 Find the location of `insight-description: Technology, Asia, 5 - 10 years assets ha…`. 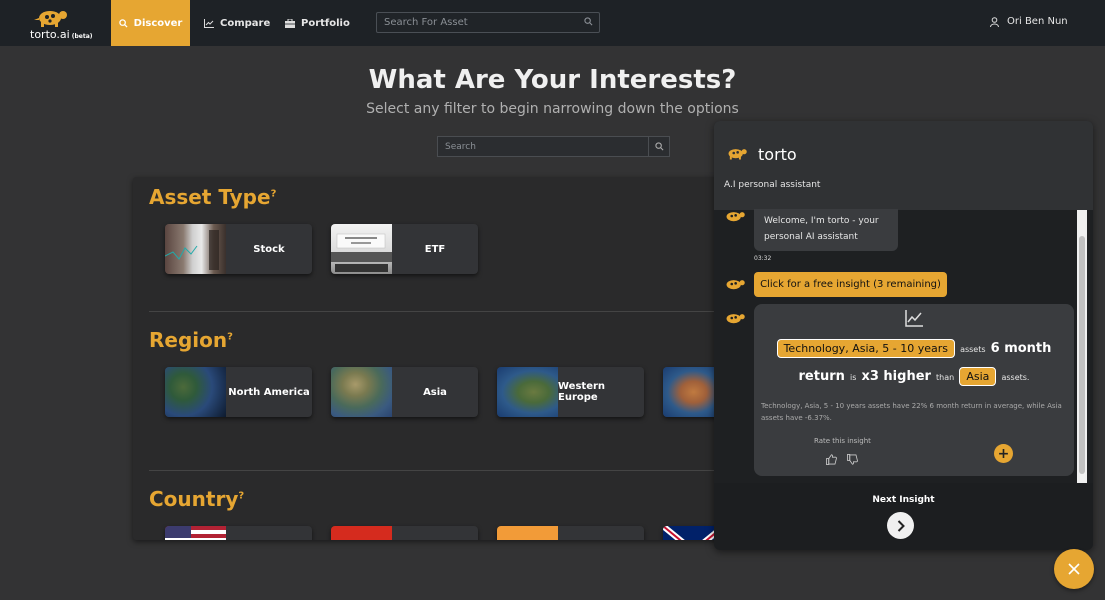

insight-description: Technology, Asia, 5 - 10 years assets ha… is located at coordinates (911, 412).